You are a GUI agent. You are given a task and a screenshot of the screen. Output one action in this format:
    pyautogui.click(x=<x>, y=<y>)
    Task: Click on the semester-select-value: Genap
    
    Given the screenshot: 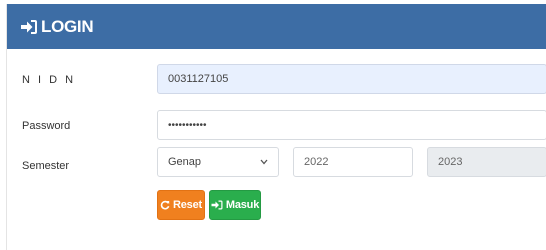 What is the action you would take?
    pyautogui.click(x=185, y=162)
    